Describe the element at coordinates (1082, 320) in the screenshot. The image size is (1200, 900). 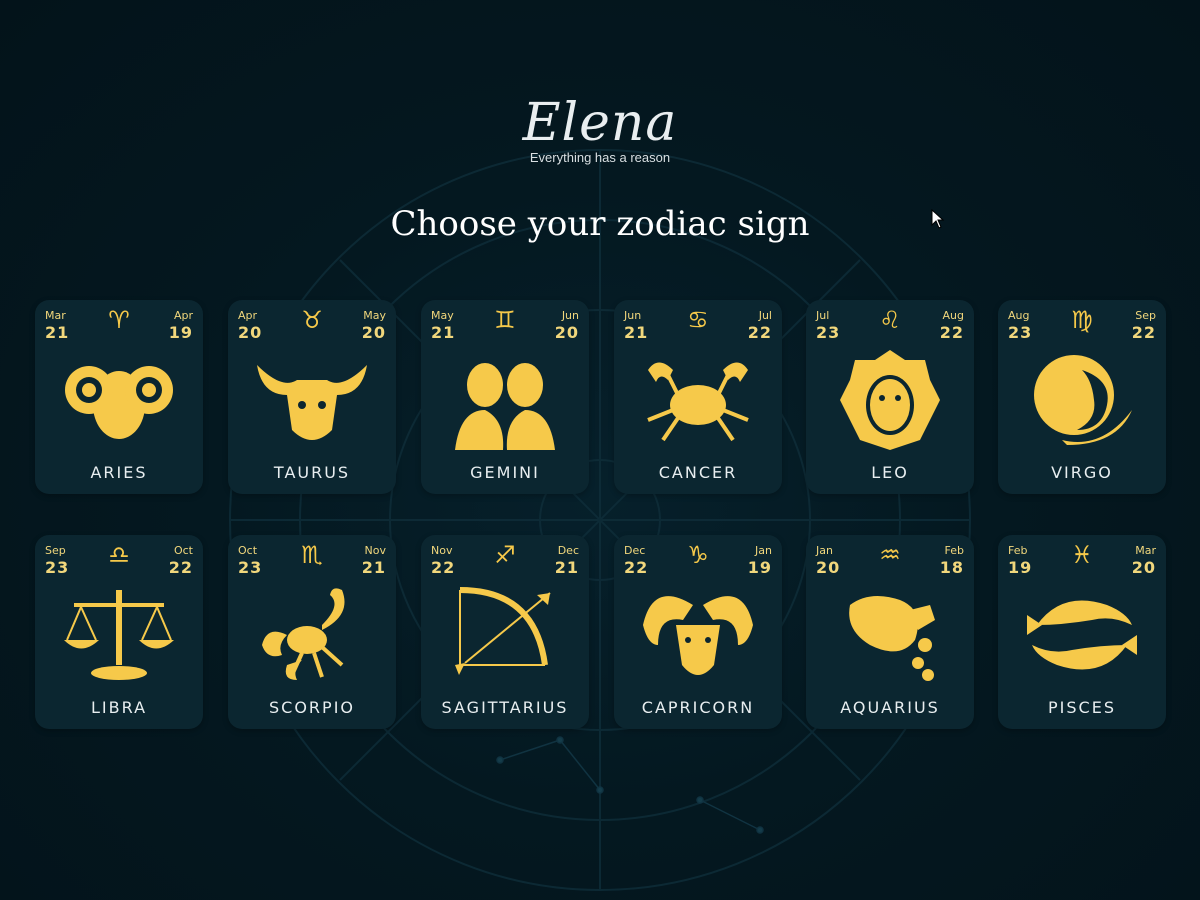
I see `zodiac-glyph-icon: ♍` at that location.